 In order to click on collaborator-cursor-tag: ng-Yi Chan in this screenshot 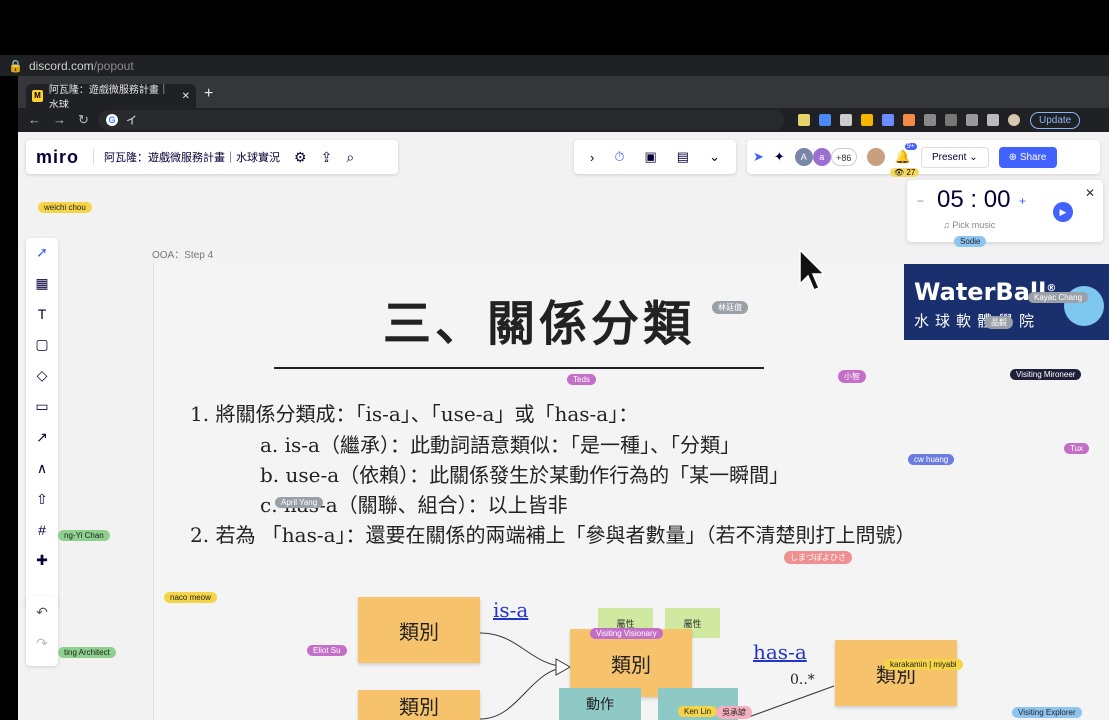, I will do `click(84, 535)`.